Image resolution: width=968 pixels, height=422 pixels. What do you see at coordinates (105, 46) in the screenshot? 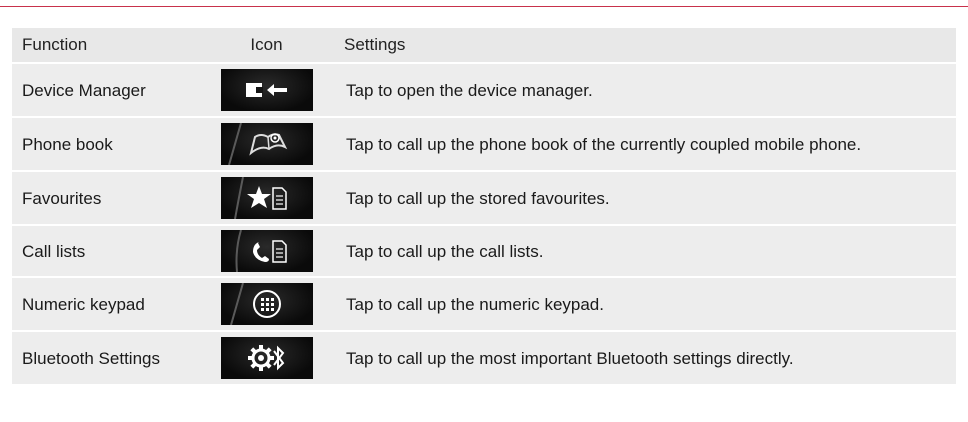
I see `header-function: Function` at bounding box center [105, 46].